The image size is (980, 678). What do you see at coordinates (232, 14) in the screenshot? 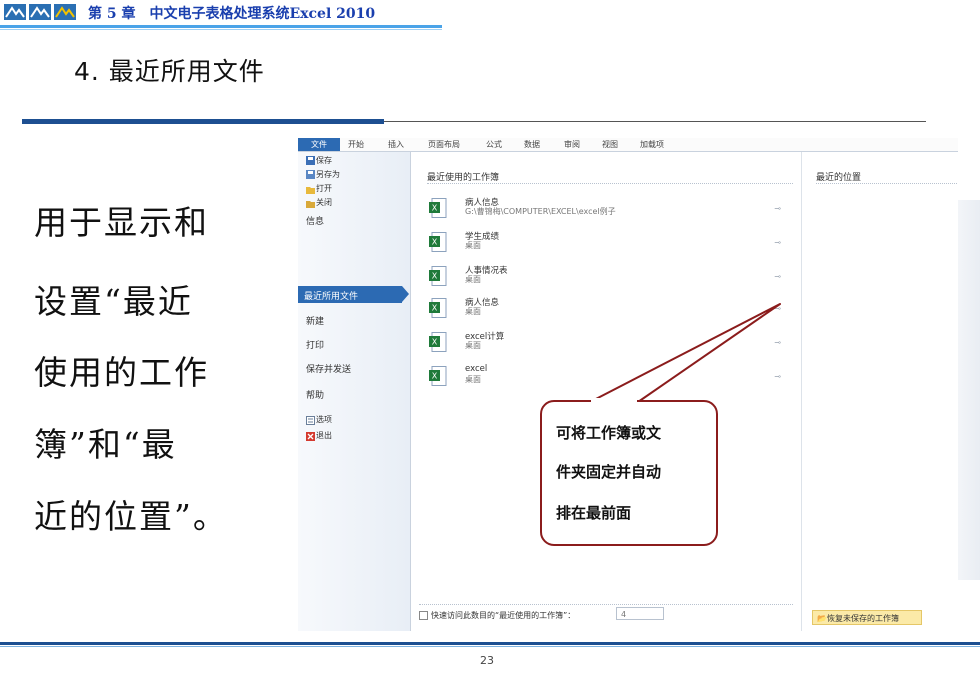
I see `chapter-header: 第 5 章 中文电子表格处理系统Excel 2010` at bounding box center [232, 14].